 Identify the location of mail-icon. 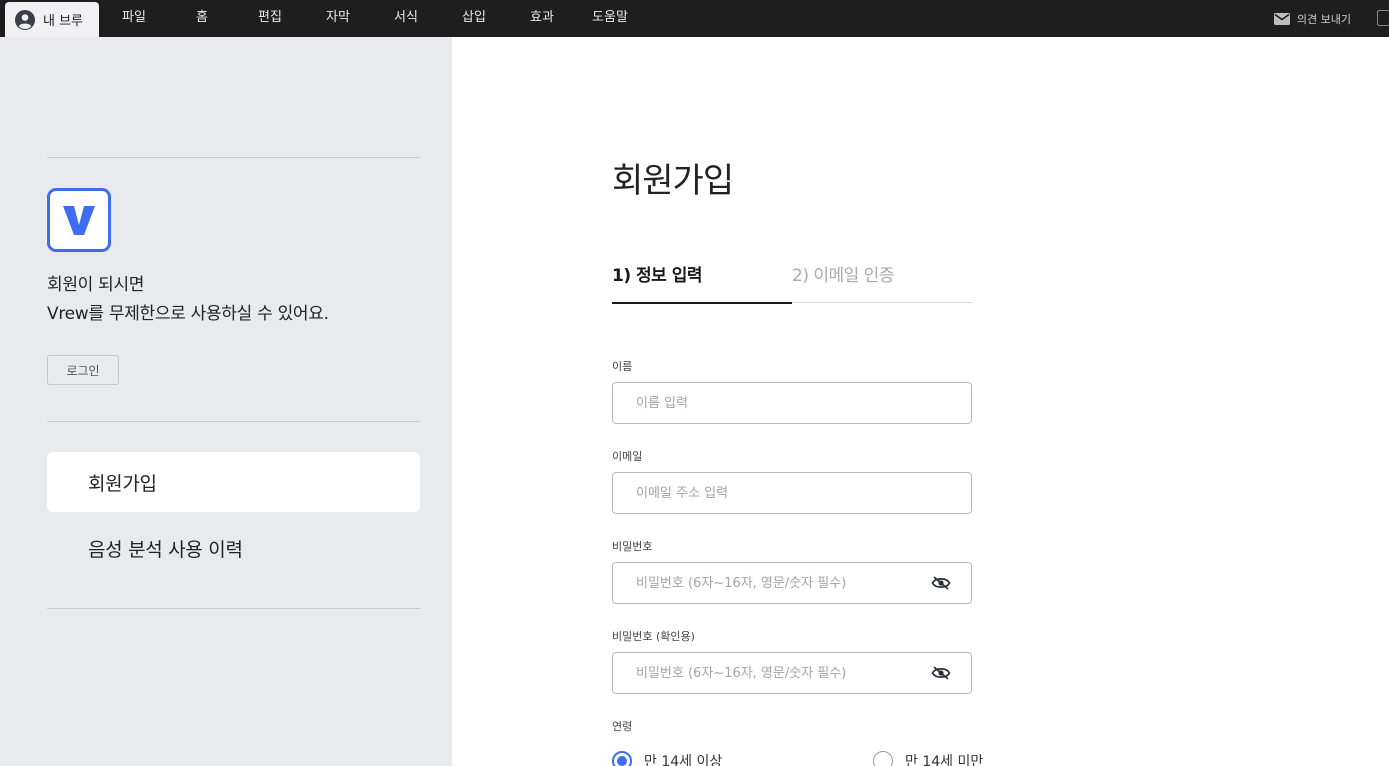
(1281, 18).